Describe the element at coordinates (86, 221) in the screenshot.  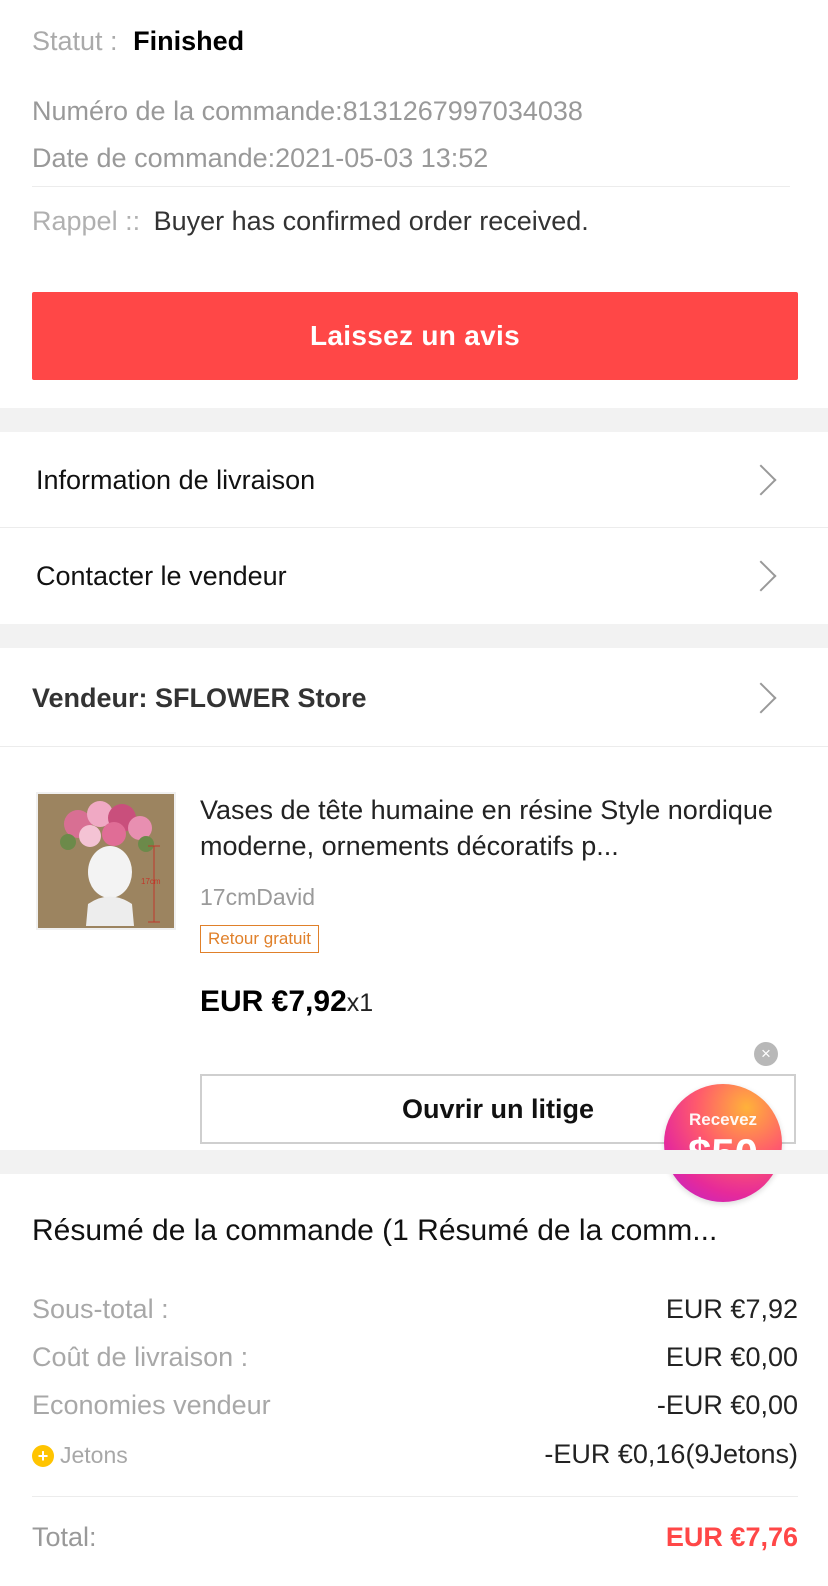
I see `reminder-label: Rappel ::` at that location.